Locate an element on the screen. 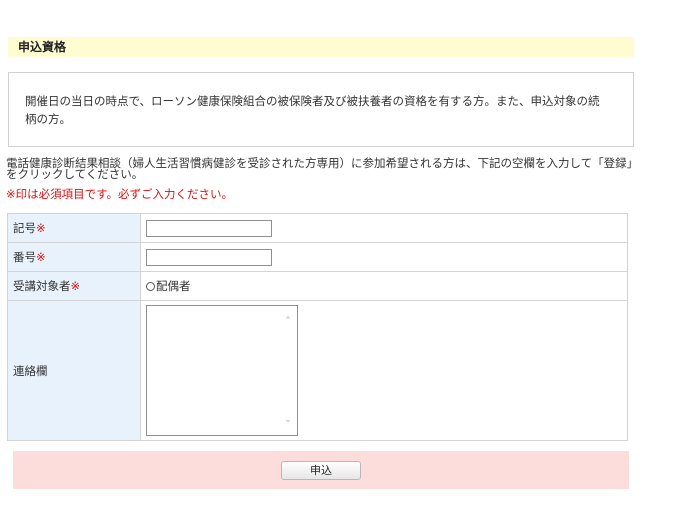 The width and height of the screenshot is (690, 526). form-label-cell: 番号※ is located at coordinates (74, 257).